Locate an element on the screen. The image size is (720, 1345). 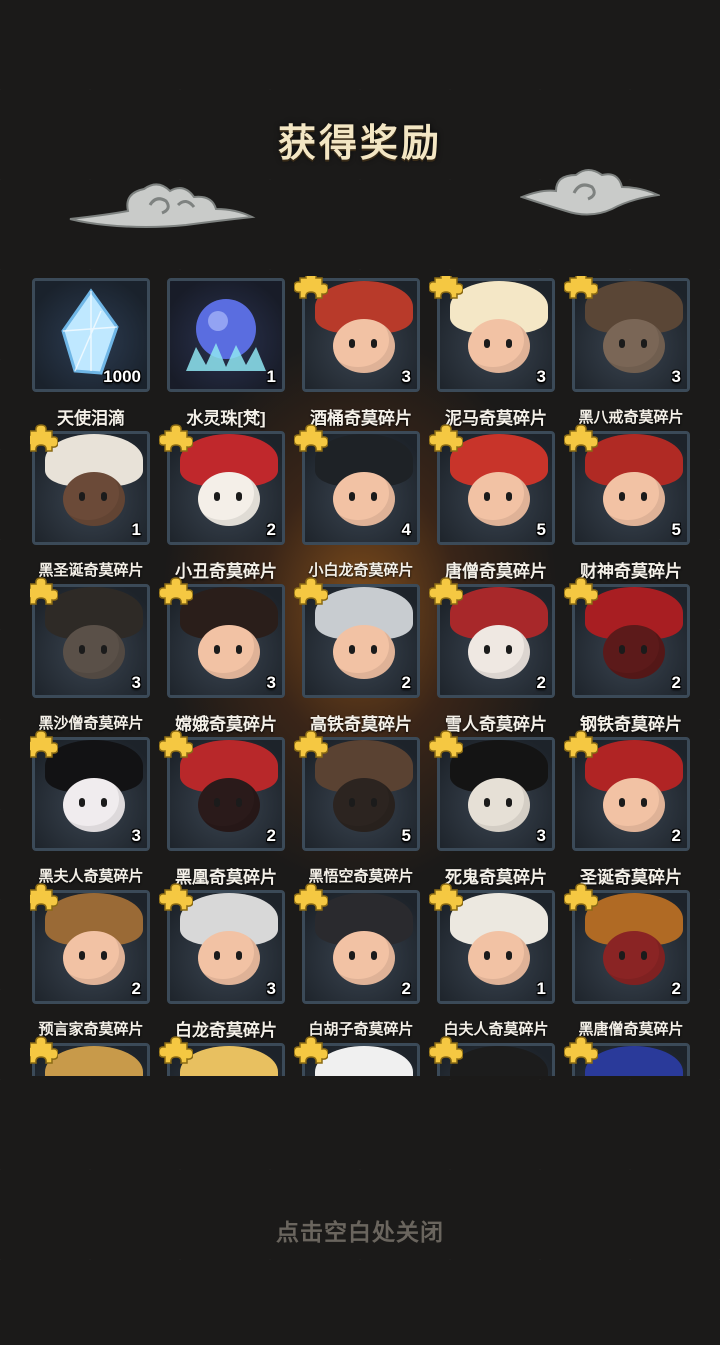
reward-item: 5 黑悟空奇莫碎片 is located at coordinates (358, 809).